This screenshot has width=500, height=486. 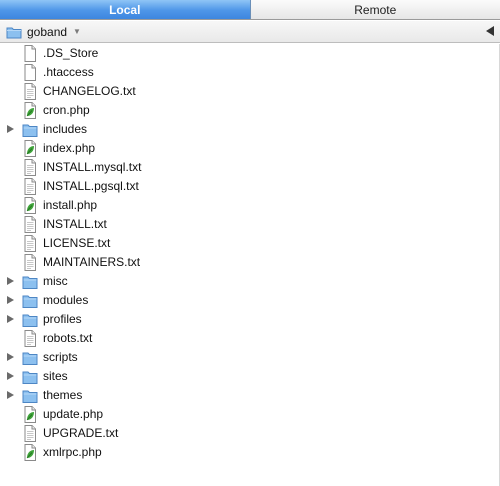 What do you see at coordinates (250, 110) in the screenshot?
I see `file-row: cron.php` at bounding box center [250, 110].